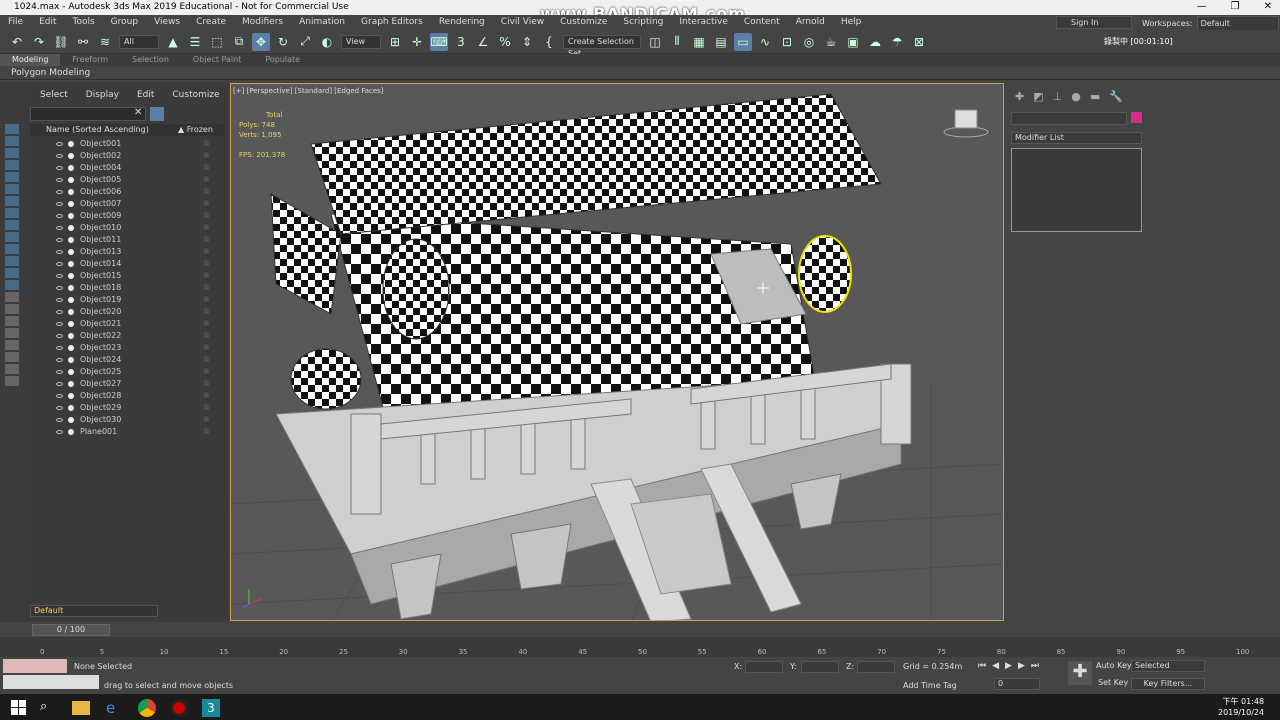 This screenshot has width=1280, height=720. What do you see at coordinates (127, 264) in the screenshot?
I see `list-item: Object014 ✲` at bounding box center [127, 264].